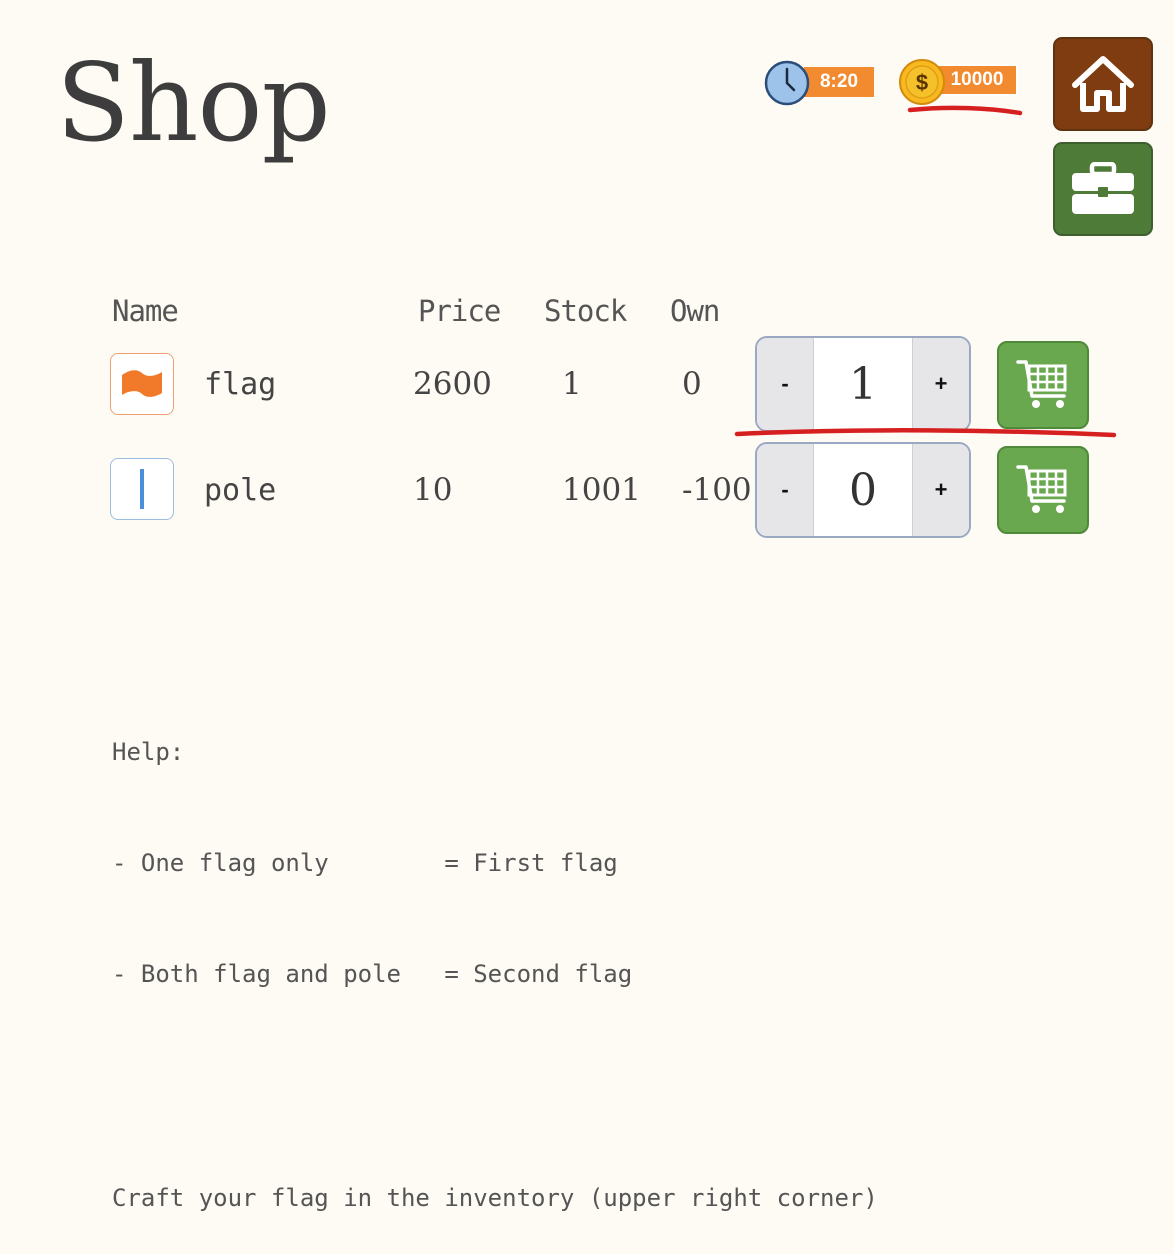 This screenshot has height=1254, width=1174. I want to click on item-name: flag, so click(240, 384).